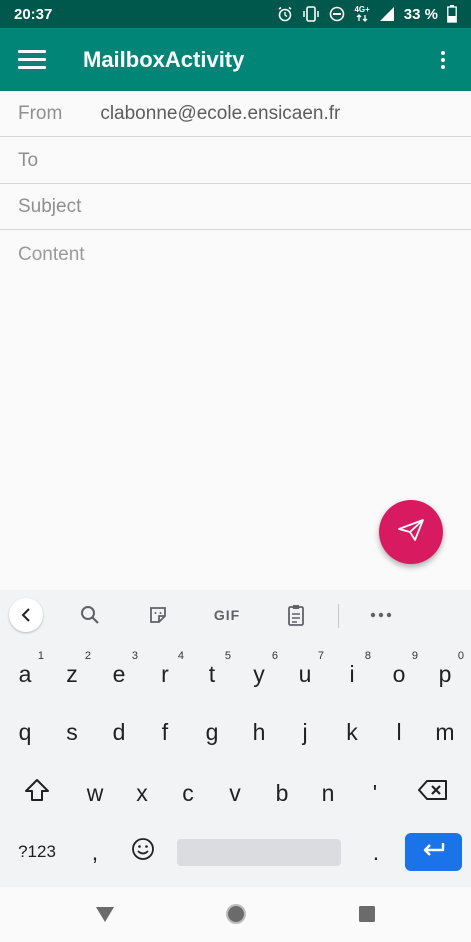  I want to click on send-icon, so click(411, 532).